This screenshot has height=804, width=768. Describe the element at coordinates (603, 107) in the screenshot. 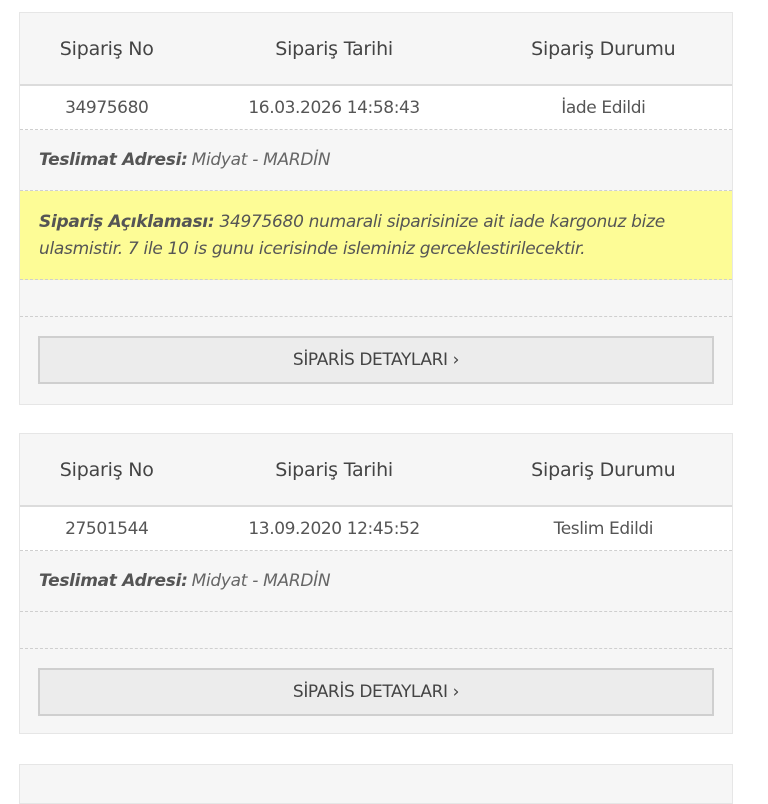

I see `order-status: İade Edildi` at that location.